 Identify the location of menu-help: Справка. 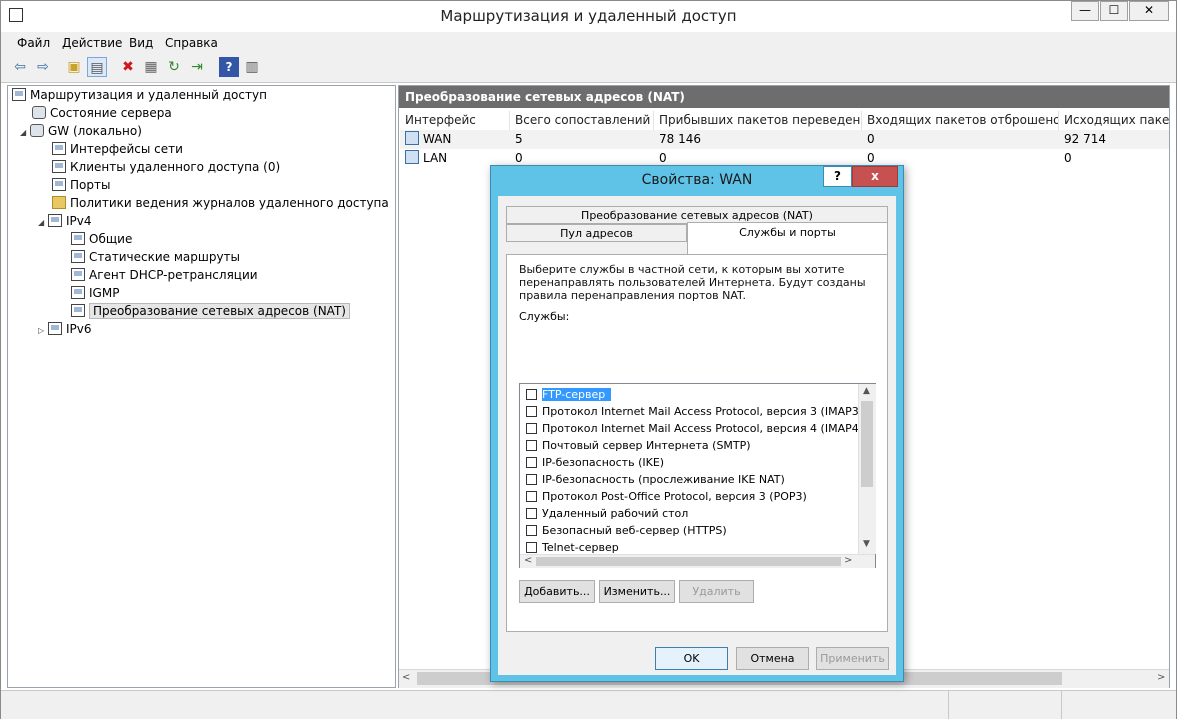
(191, 43).